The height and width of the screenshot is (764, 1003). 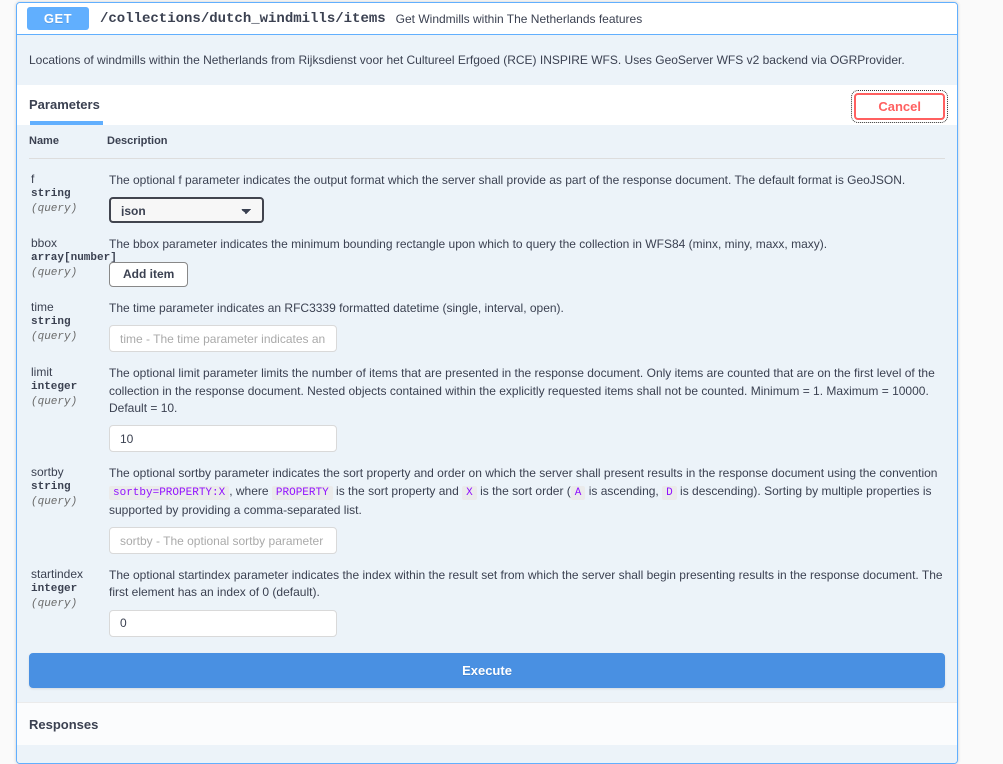 What do you see at coordinates (899, 106) in the screenshot?
I see `cancel-button: Cancel` at bounding box center [899, 106].